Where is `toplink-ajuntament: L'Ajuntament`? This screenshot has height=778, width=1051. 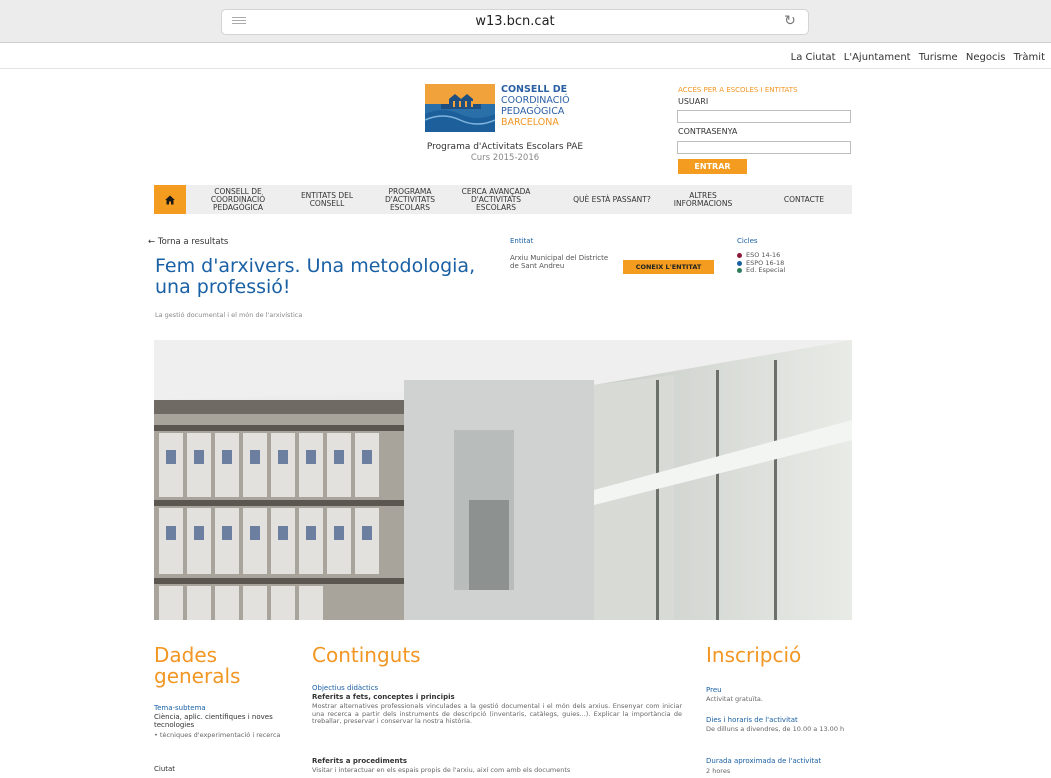 toplink-ajuntament: L'Ajuntament is located at coordinates (877, 57).